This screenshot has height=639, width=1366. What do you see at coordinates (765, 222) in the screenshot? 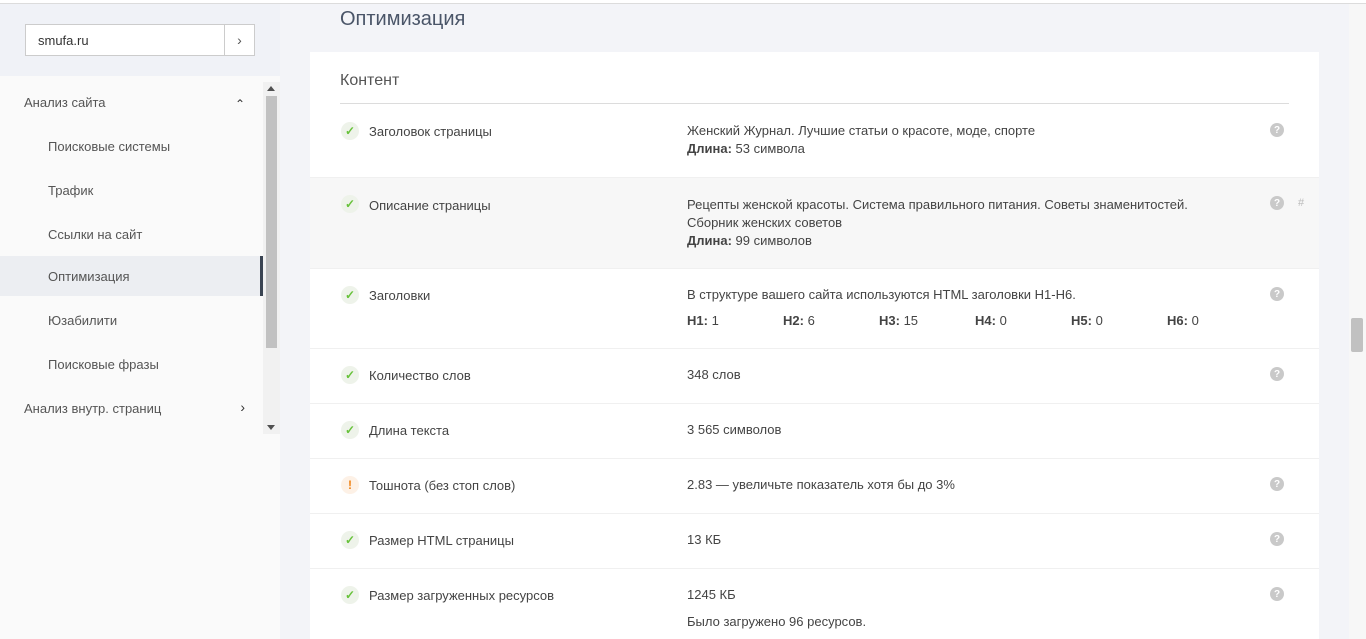
I see `value-text: Сборник женских советов` at bounding box center [765, 222].